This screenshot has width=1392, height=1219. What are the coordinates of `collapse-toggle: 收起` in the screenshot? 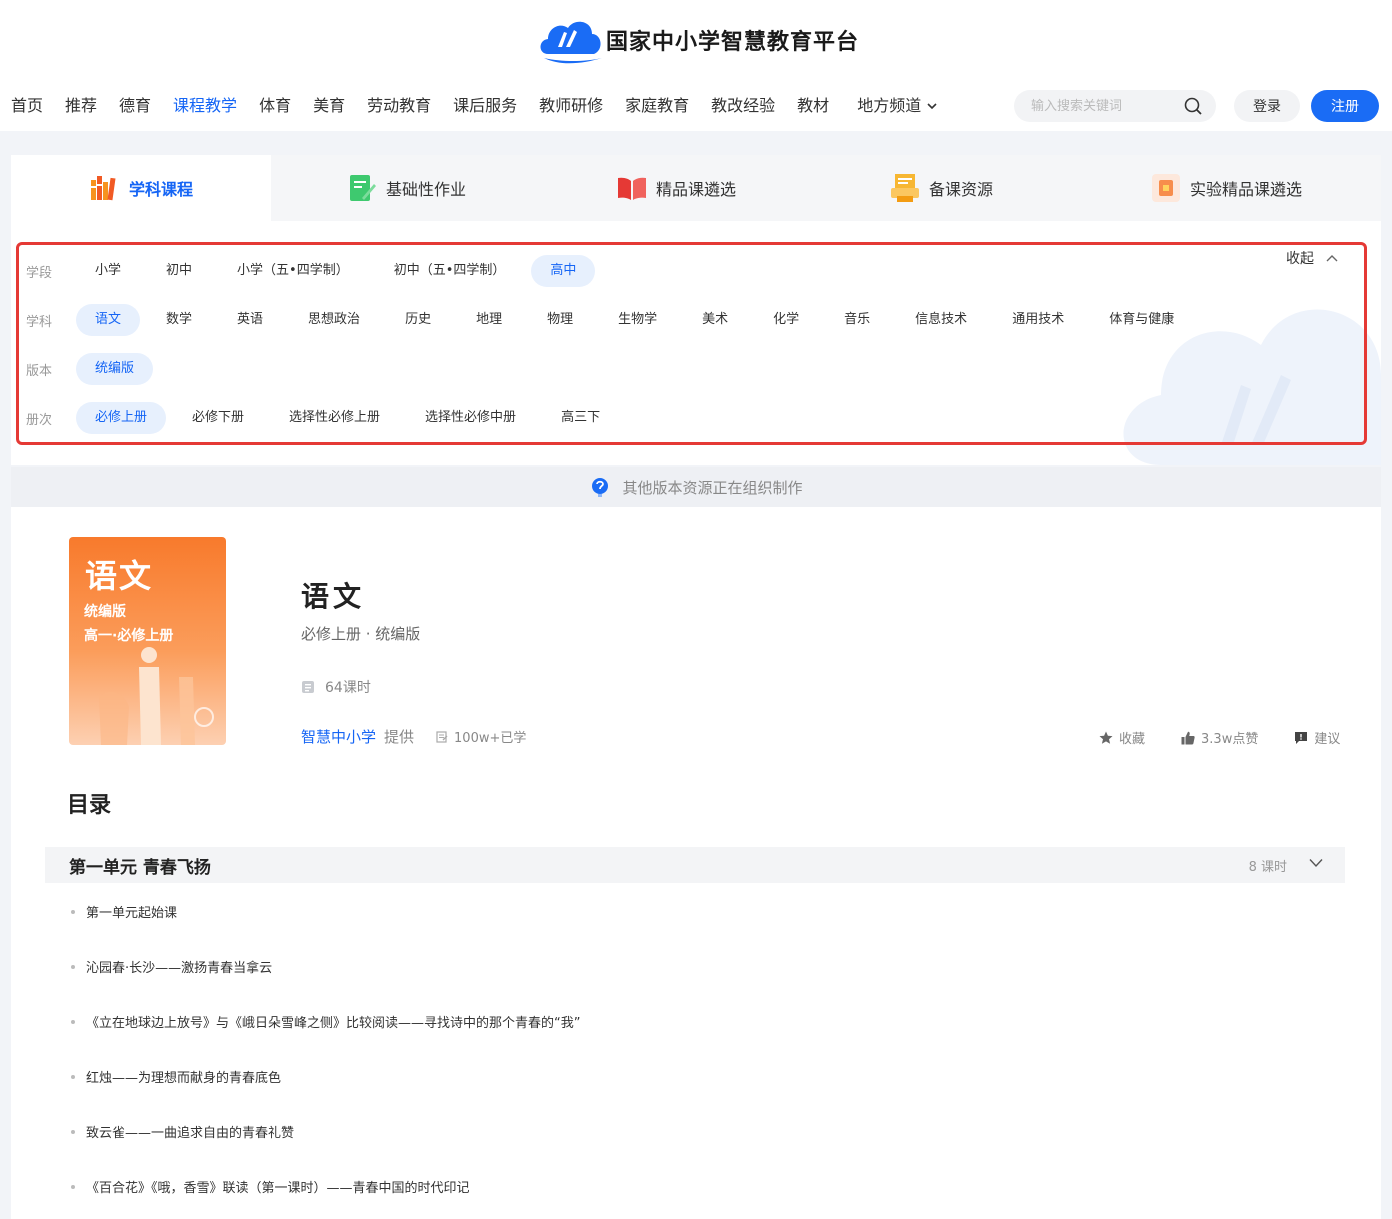 It's located at (1312, 258).